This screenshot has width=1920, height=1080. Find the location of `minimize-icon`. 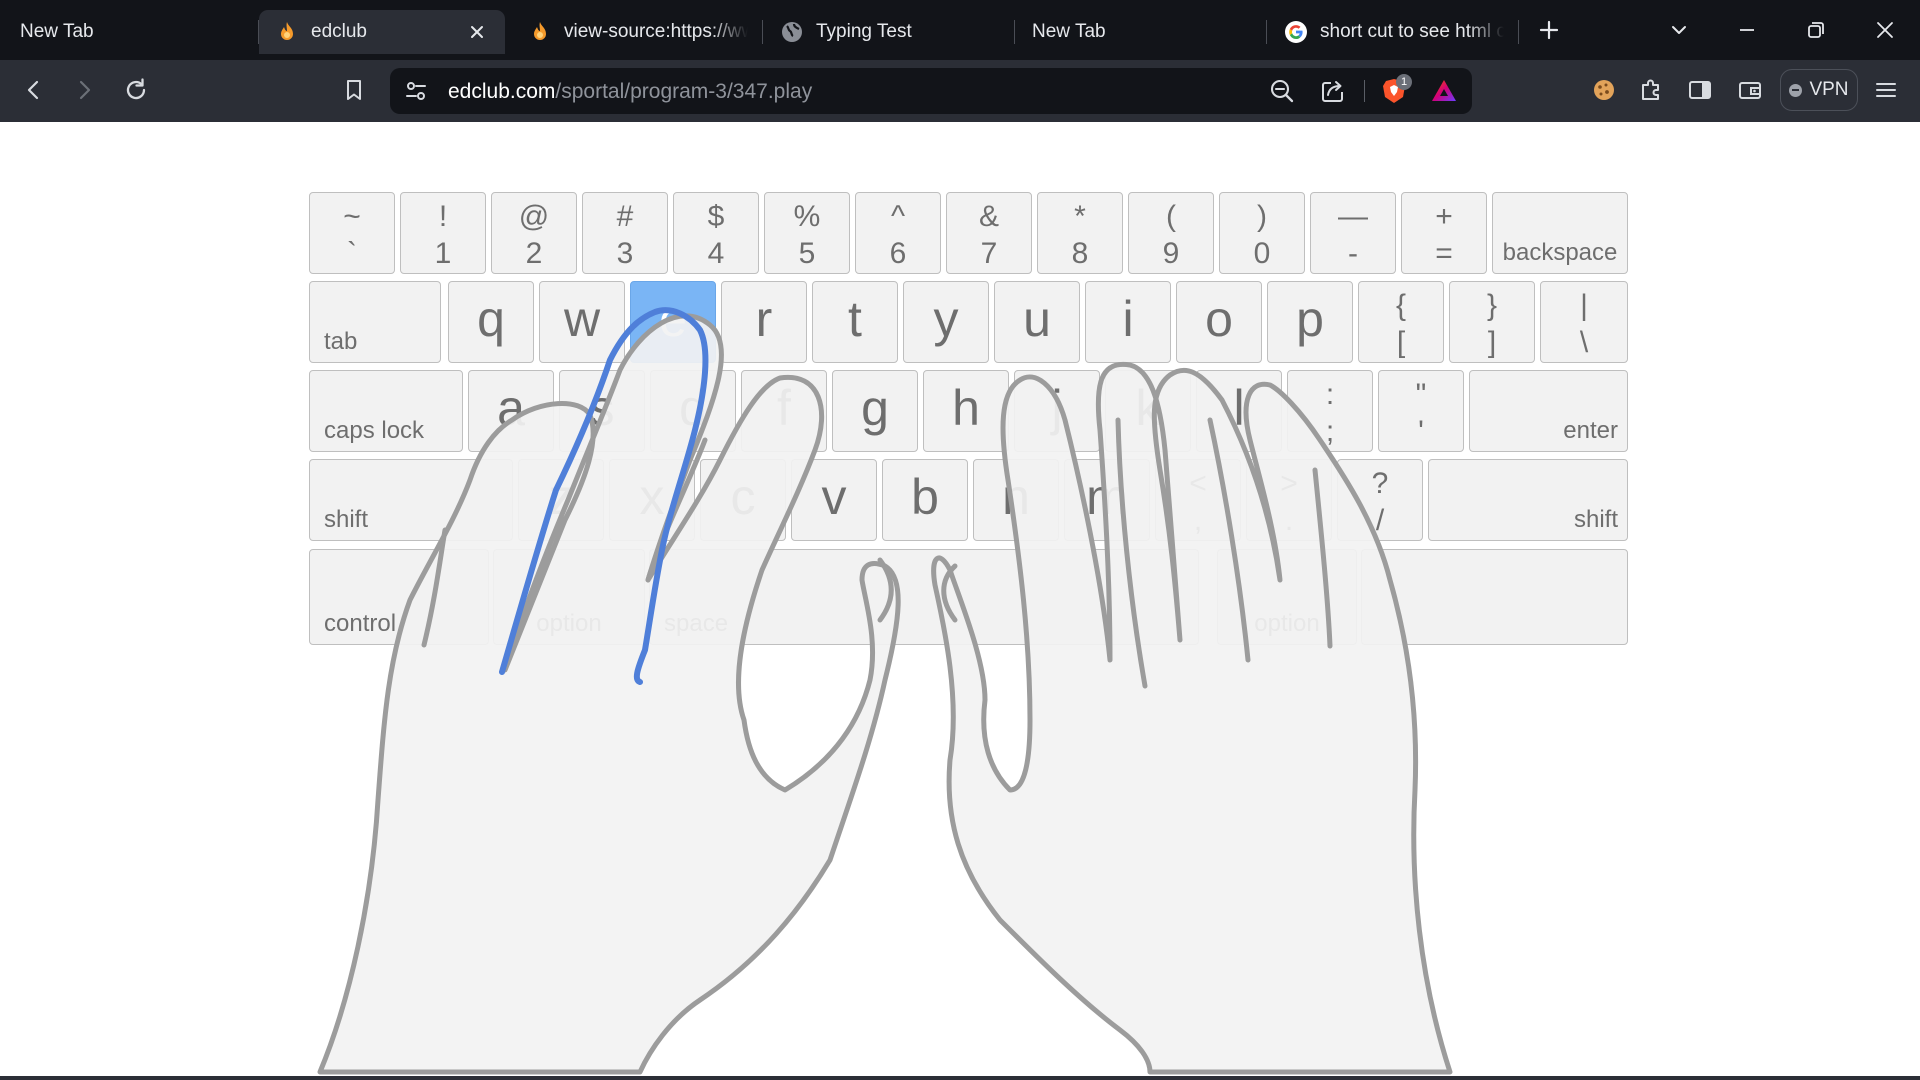

minimize-icon is located at coordinates (1747, 30).